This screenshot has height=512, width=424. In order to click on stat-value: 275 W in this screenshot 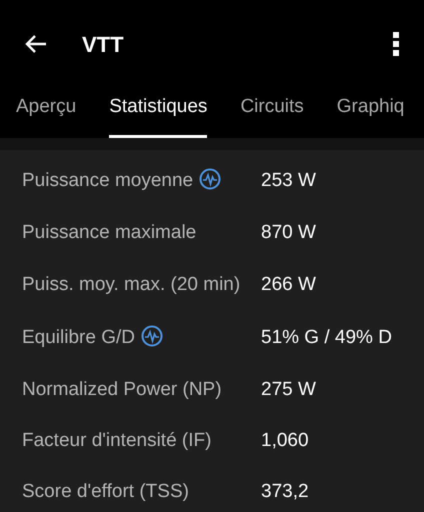, I will do `click(288, 390)`.